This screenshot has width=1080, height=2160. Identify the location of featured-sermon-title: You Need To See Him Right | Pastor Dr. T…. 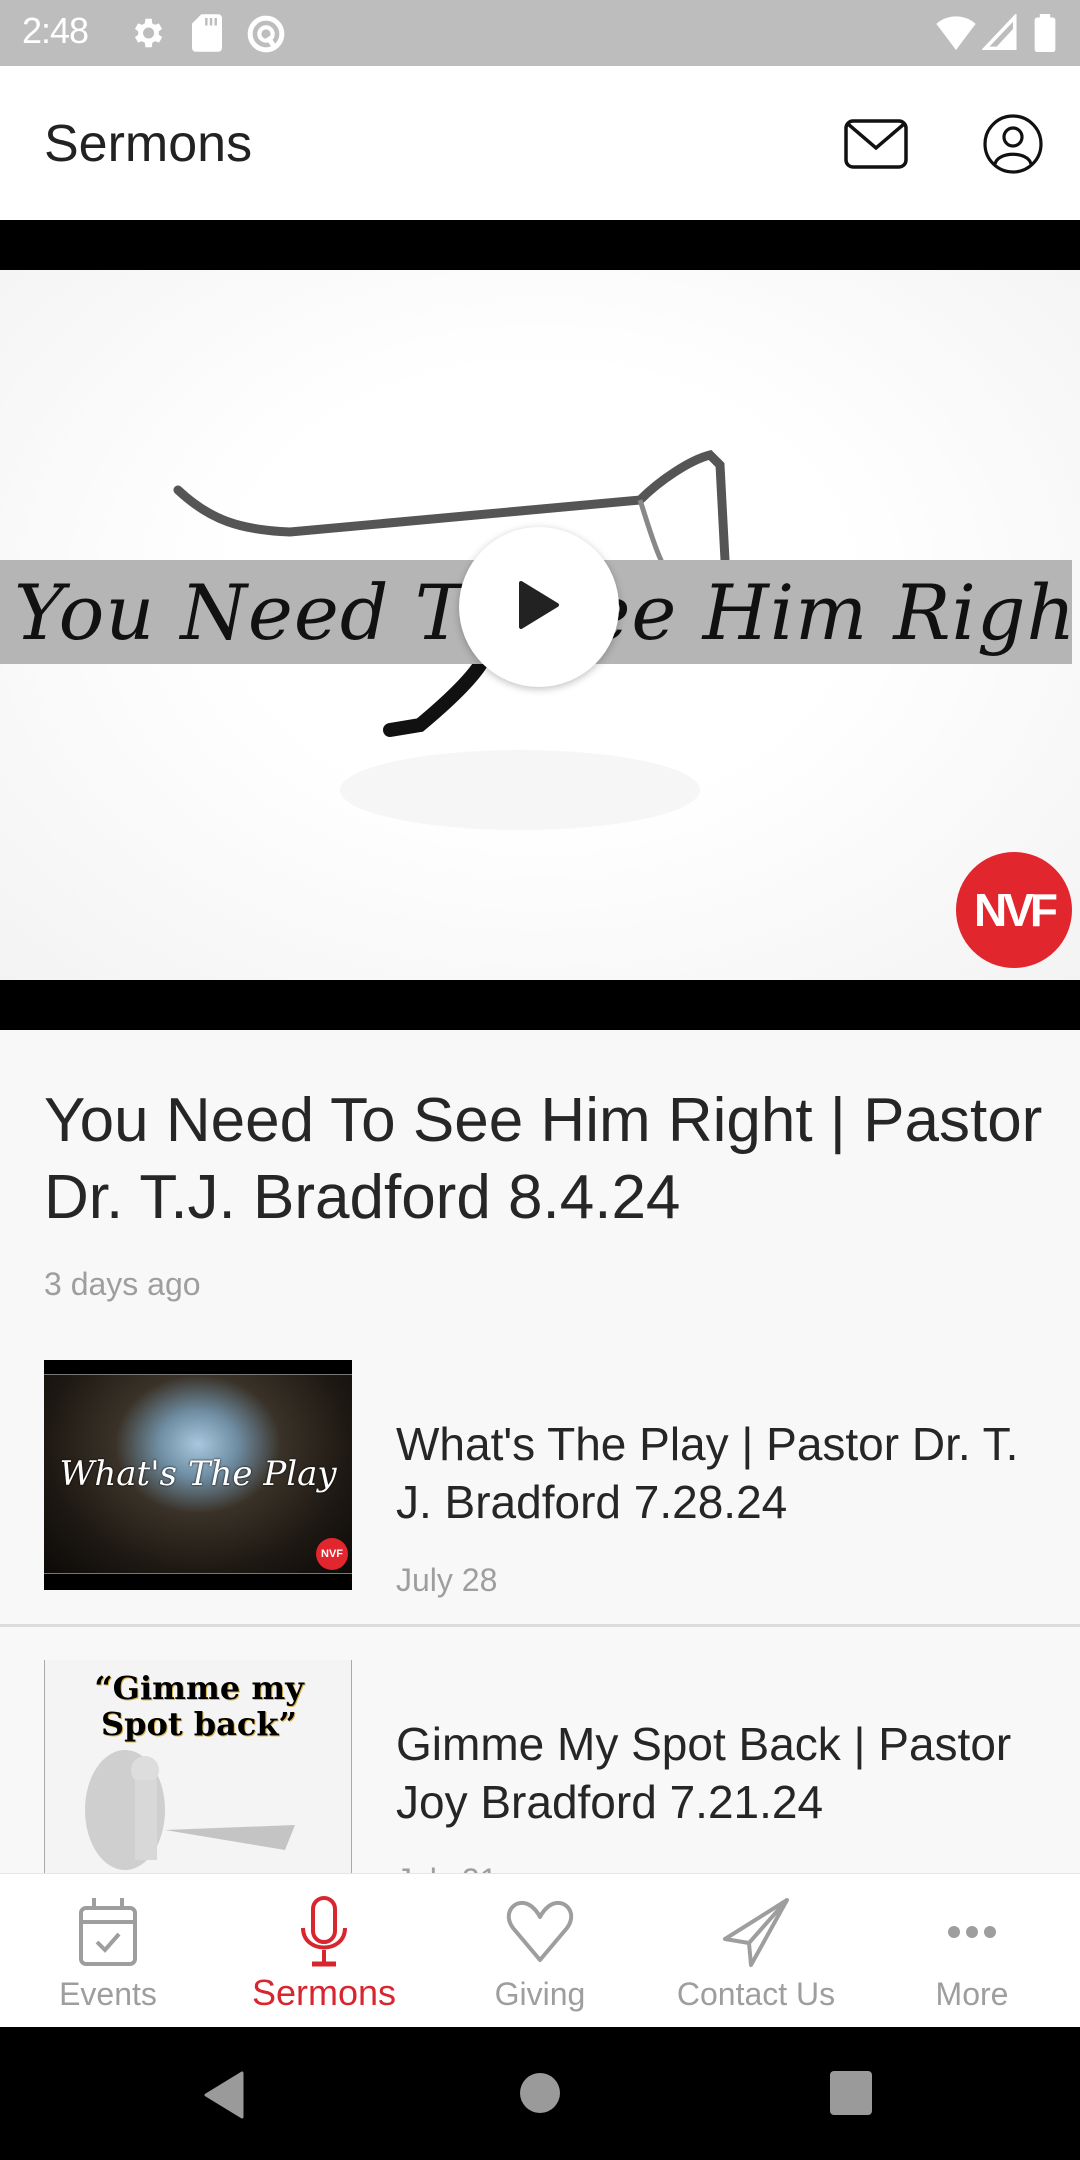
(544, 1159).